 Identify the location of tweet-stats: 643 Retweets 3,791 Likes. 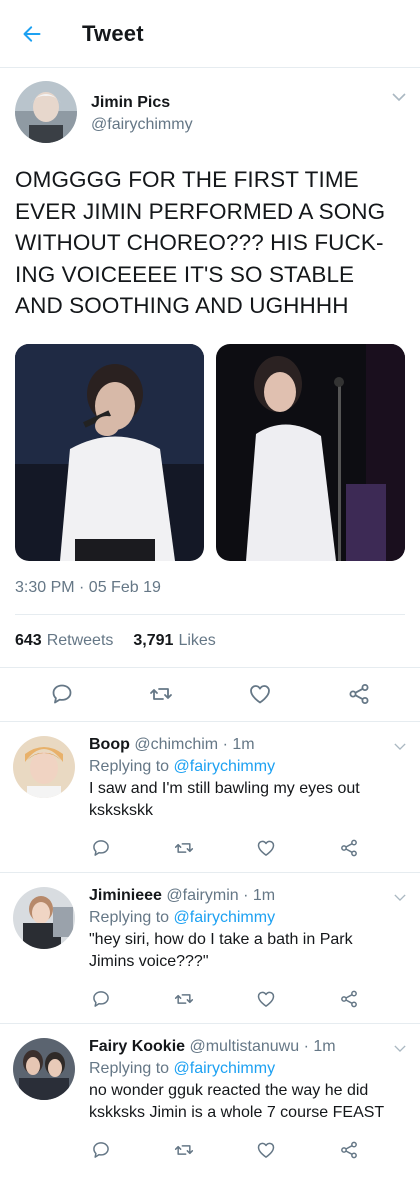
(210, 640).